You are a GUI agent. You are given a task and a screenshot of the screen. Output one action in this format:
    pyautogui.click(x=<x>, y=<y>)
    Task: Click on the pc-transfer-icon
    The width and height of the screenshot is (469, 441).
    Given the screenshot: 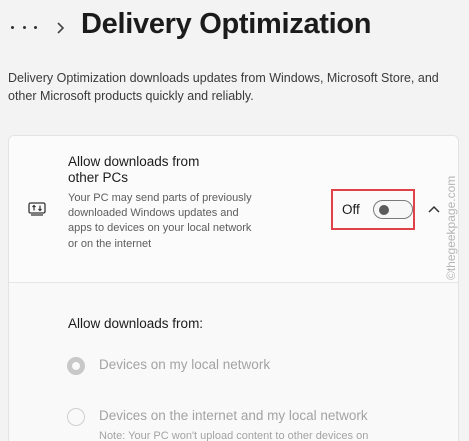 What is the action you would take?
    pyautogui.click(x=37, y=209)
    